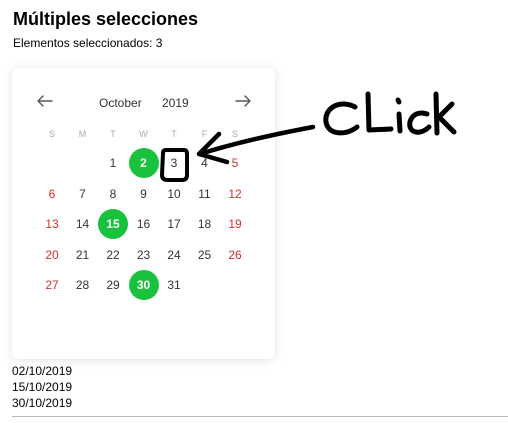  What do you see at coordinates (83, 224) in the screenshot?
I see `day-cell: 14` at bounding box center [83, 224].